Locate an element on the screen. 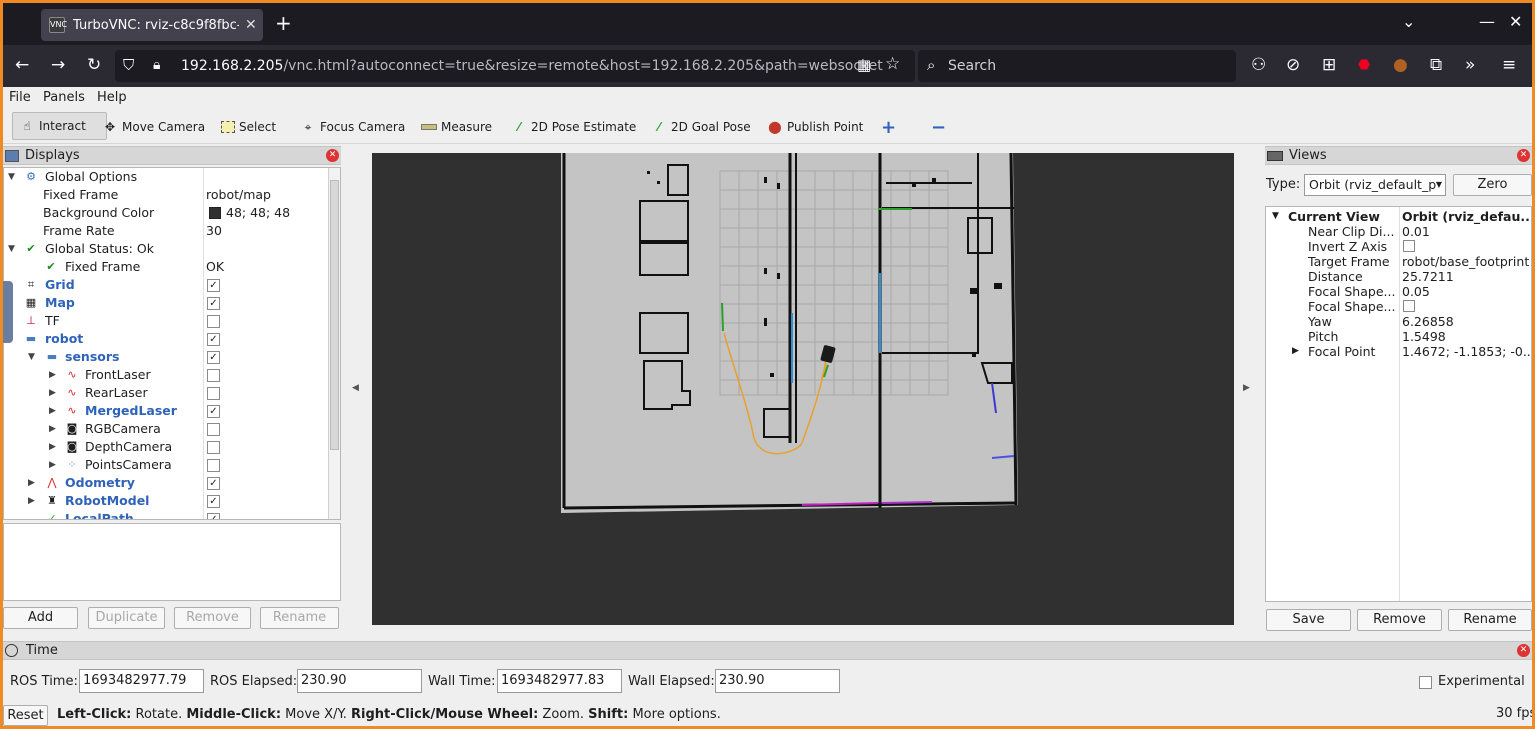 The height and width of the screenshot is (729, 1535). move-camera-tool-button: ✥ Move Camera is located at coordinates (153, 127).